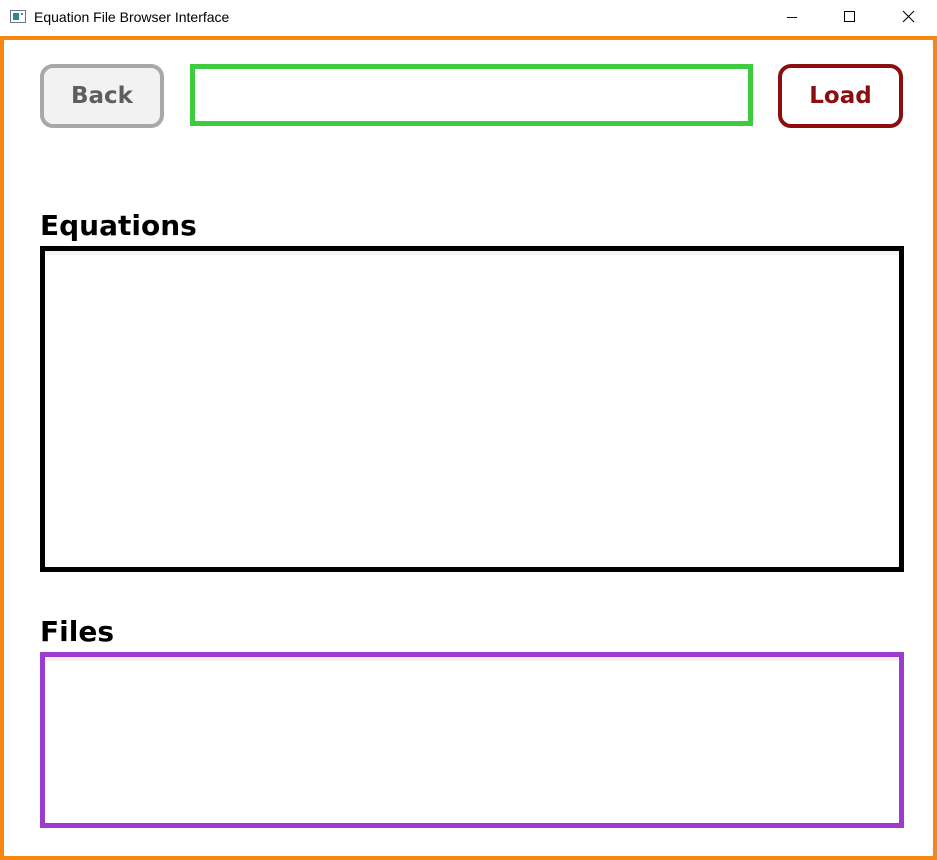 The height and width of the screenshot is (860, 937). I want to click on maximize-button, so click(850, 18).